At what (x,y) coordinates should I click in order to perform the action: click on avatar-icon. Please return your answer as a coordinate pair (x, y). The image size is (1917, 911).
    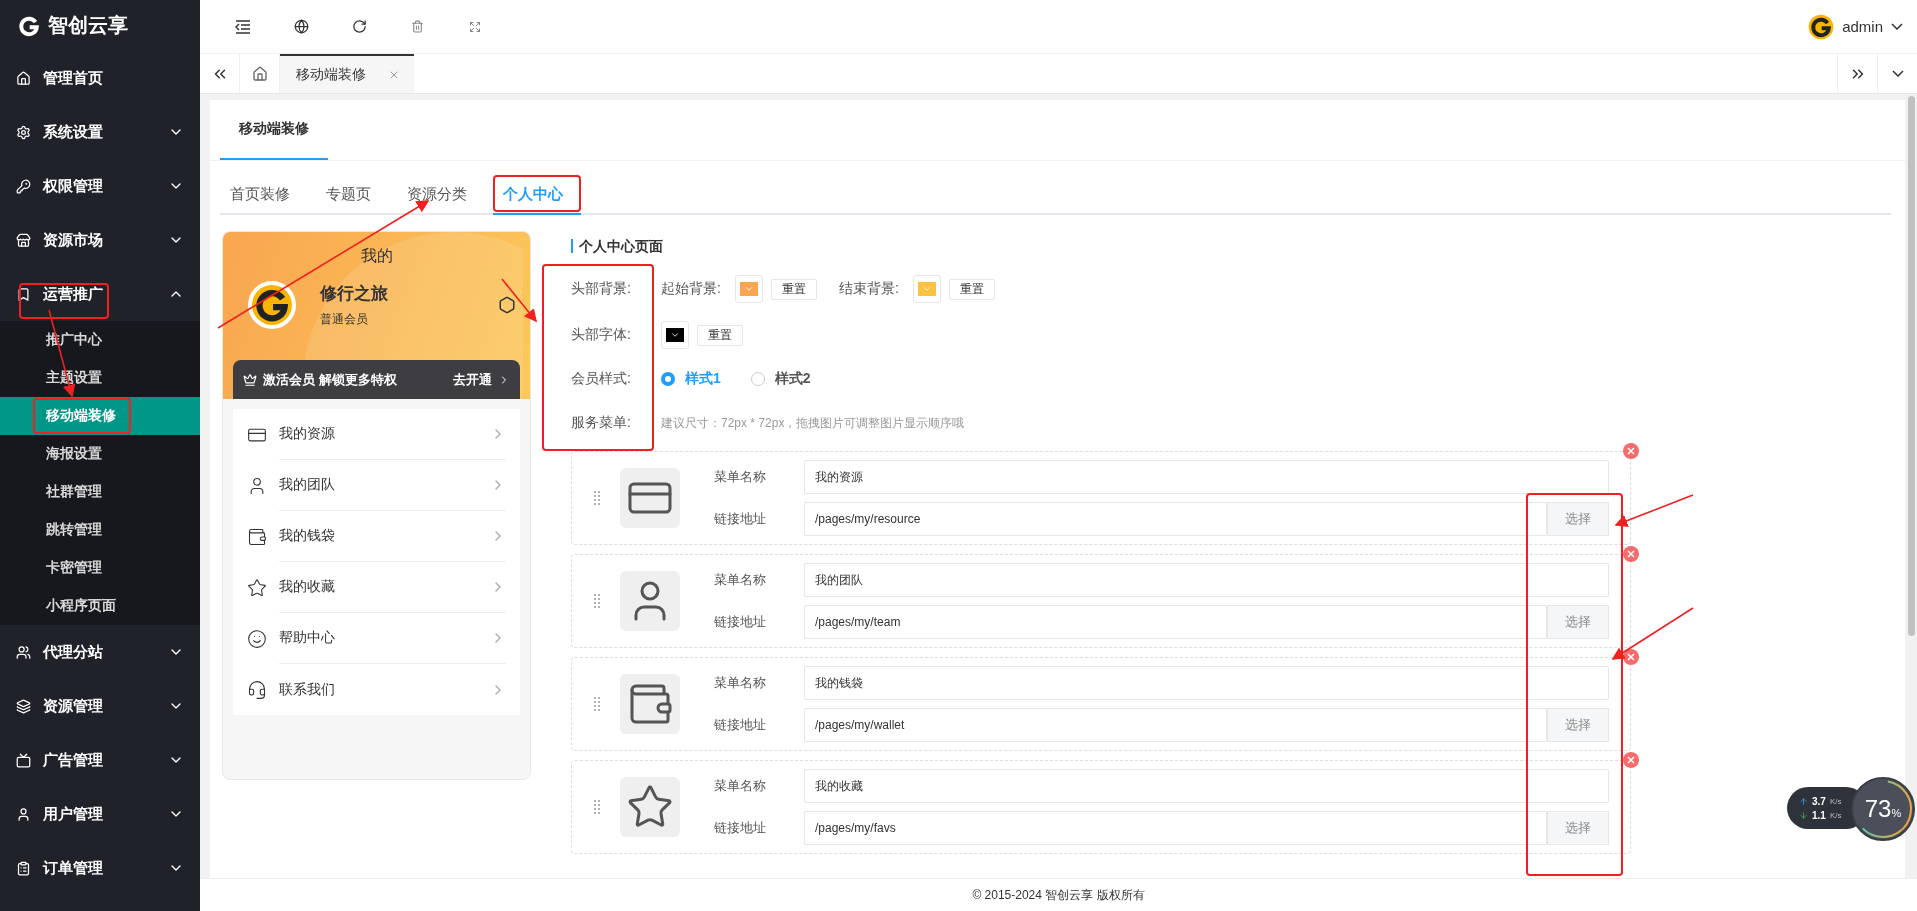
    Looking at the image, I should click on (1821, 26).